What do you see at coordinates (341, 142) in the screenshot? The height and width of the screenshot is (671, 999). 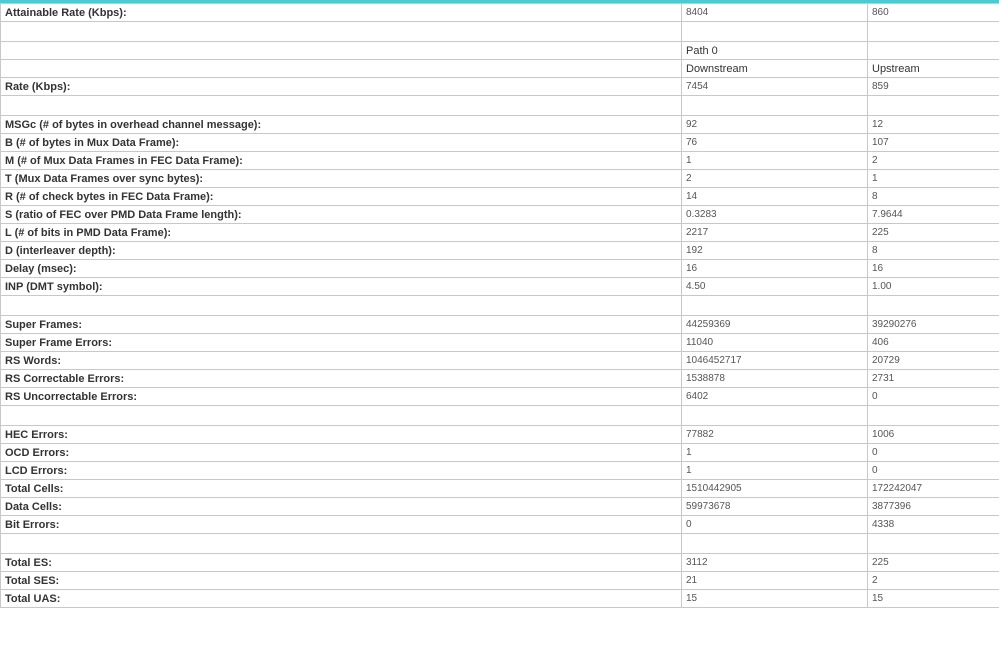 I see `row-label-b: B (# of bytes in Mux Data Frame):` at bounding box center [341, 142].